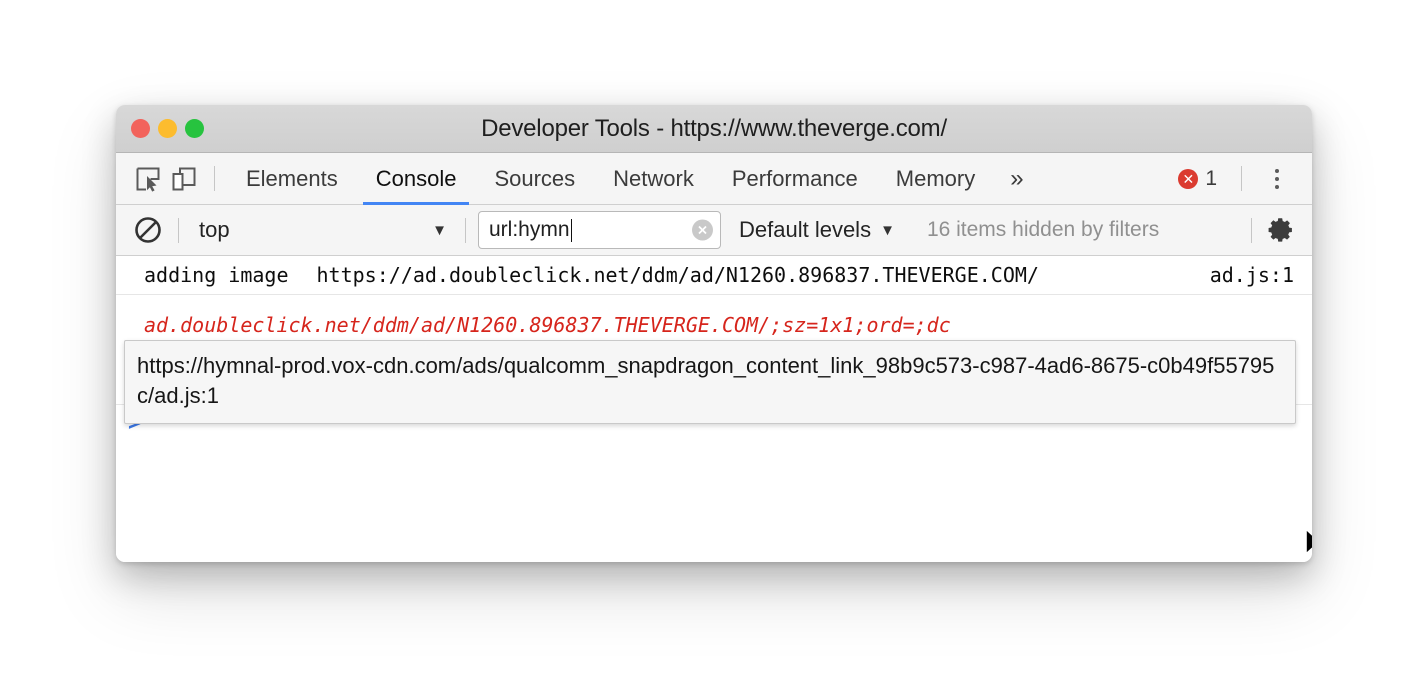  I want to click on execution-context-value: top, so click(214, 229).